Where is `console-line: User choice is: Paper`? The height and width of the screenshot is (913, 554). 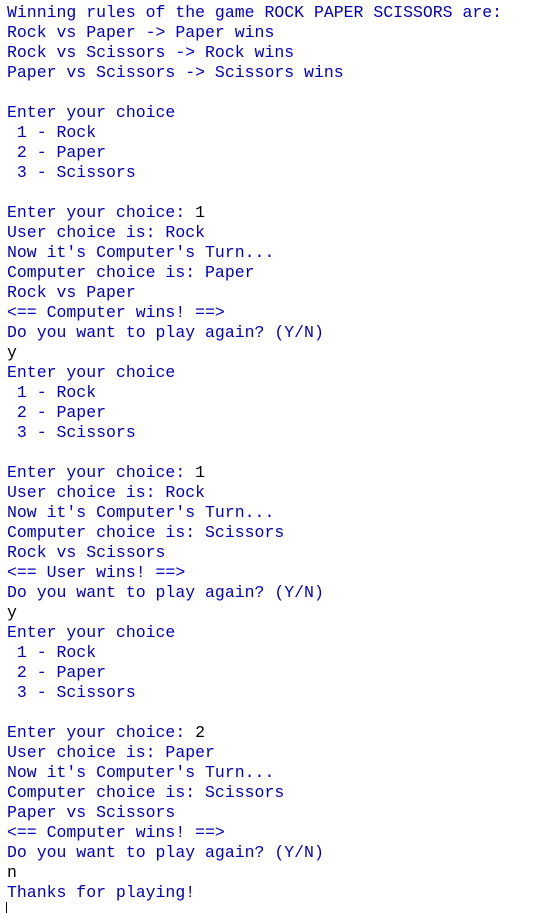
console-line: User choice is: Paper is located at coordinates (111, 752).